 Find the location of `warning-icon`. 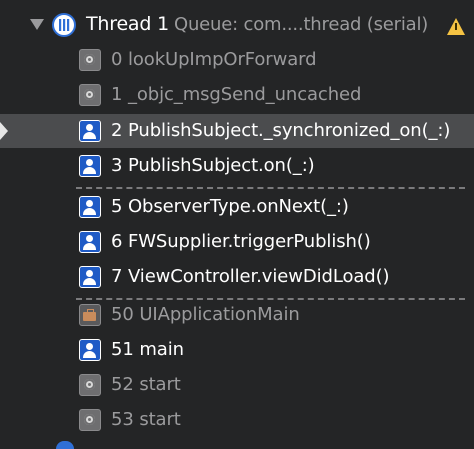

warning-icon is located at coordinates (456, 26).